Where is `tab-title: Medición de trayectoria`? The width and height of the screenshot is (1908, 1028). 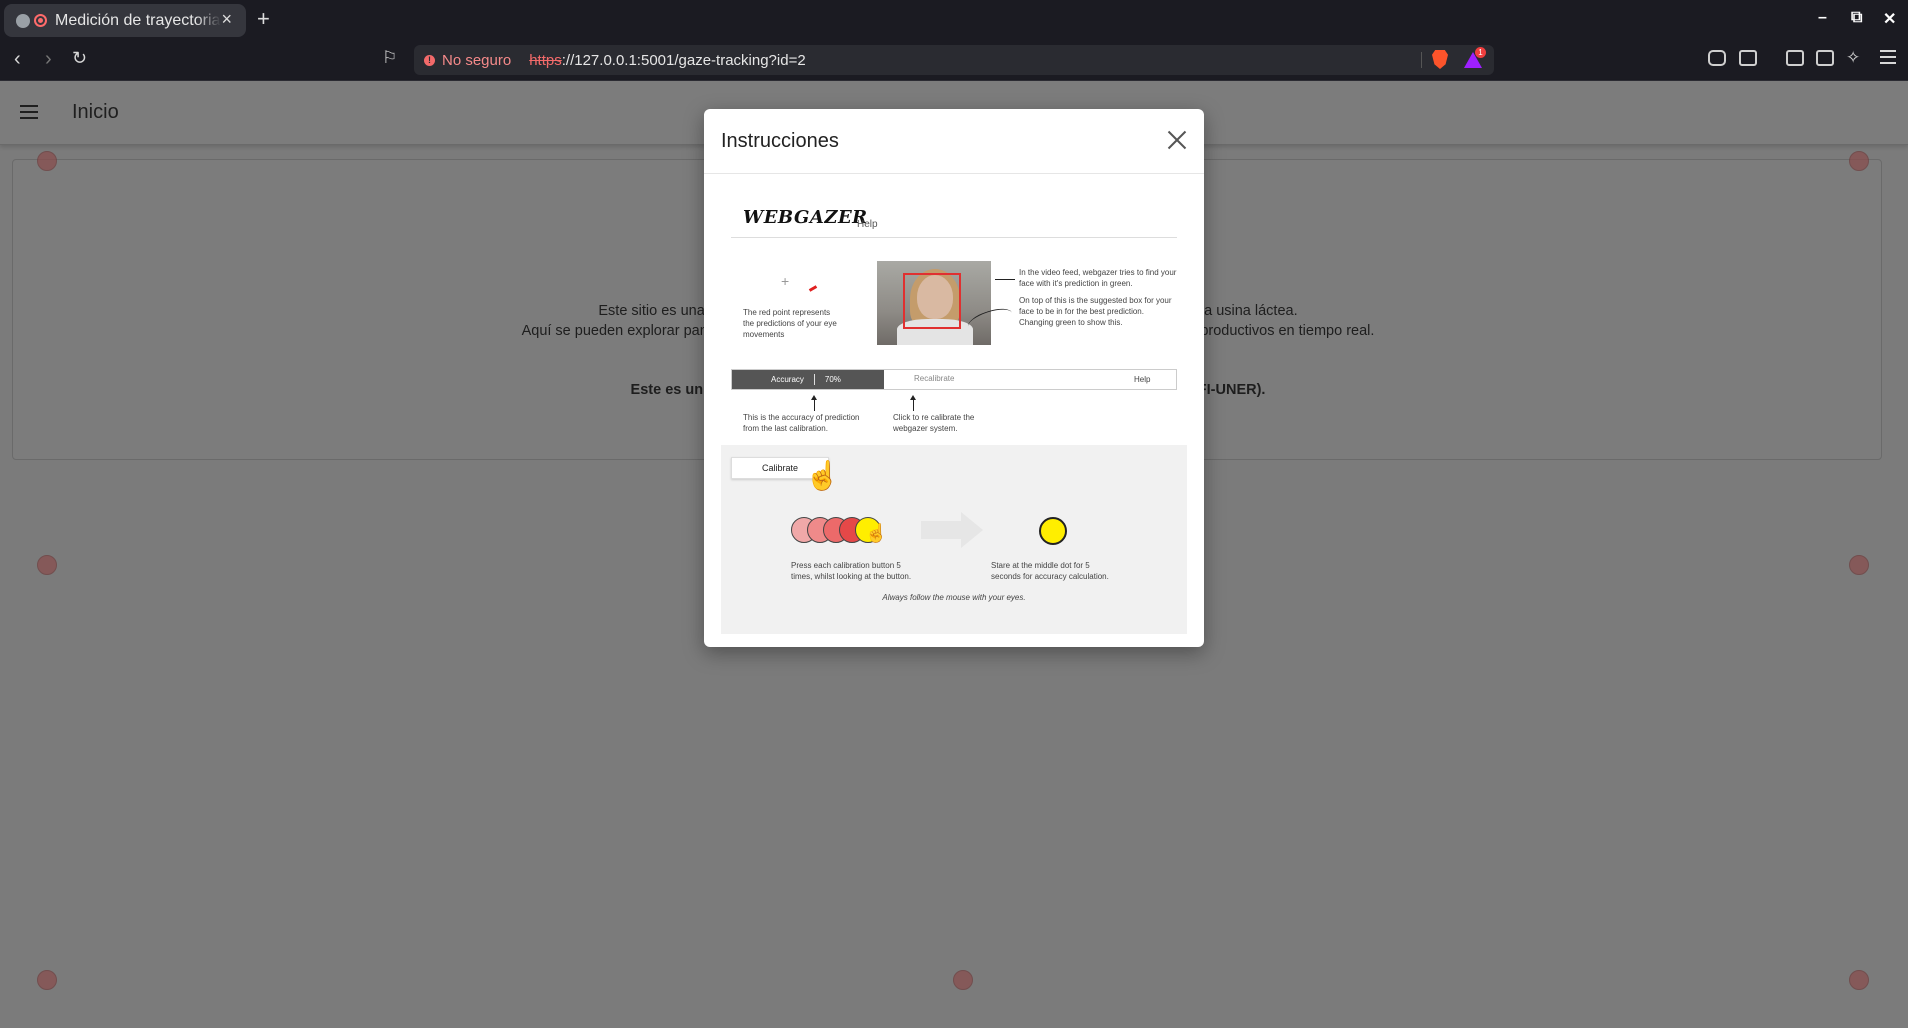 tab-title: Medición de trayectoria is located at coordinates (138, 20).